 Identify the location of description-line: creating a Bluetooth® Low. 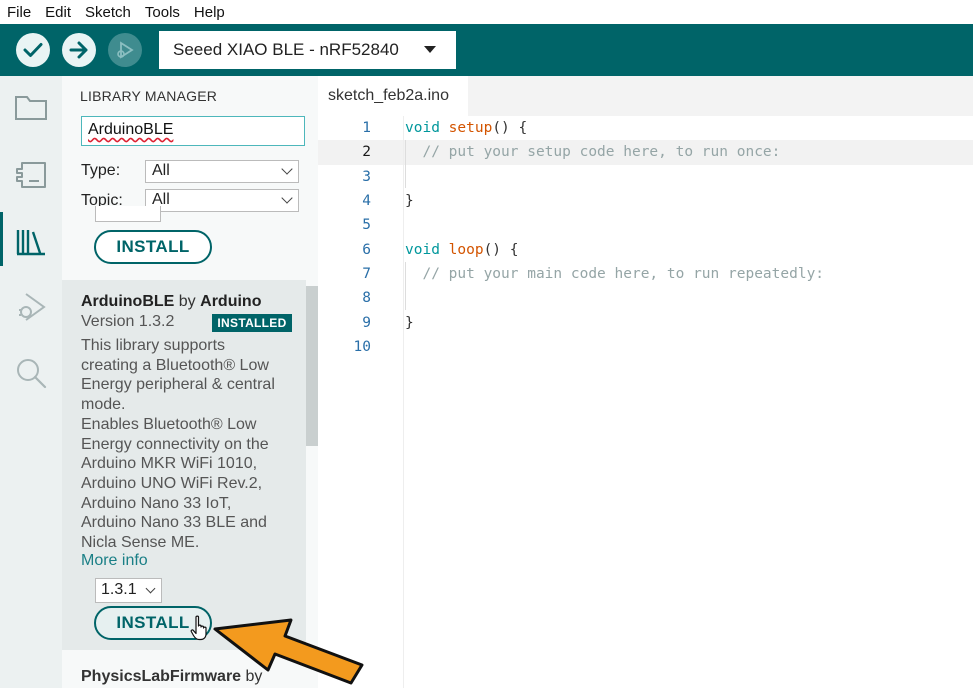
(175, 365).